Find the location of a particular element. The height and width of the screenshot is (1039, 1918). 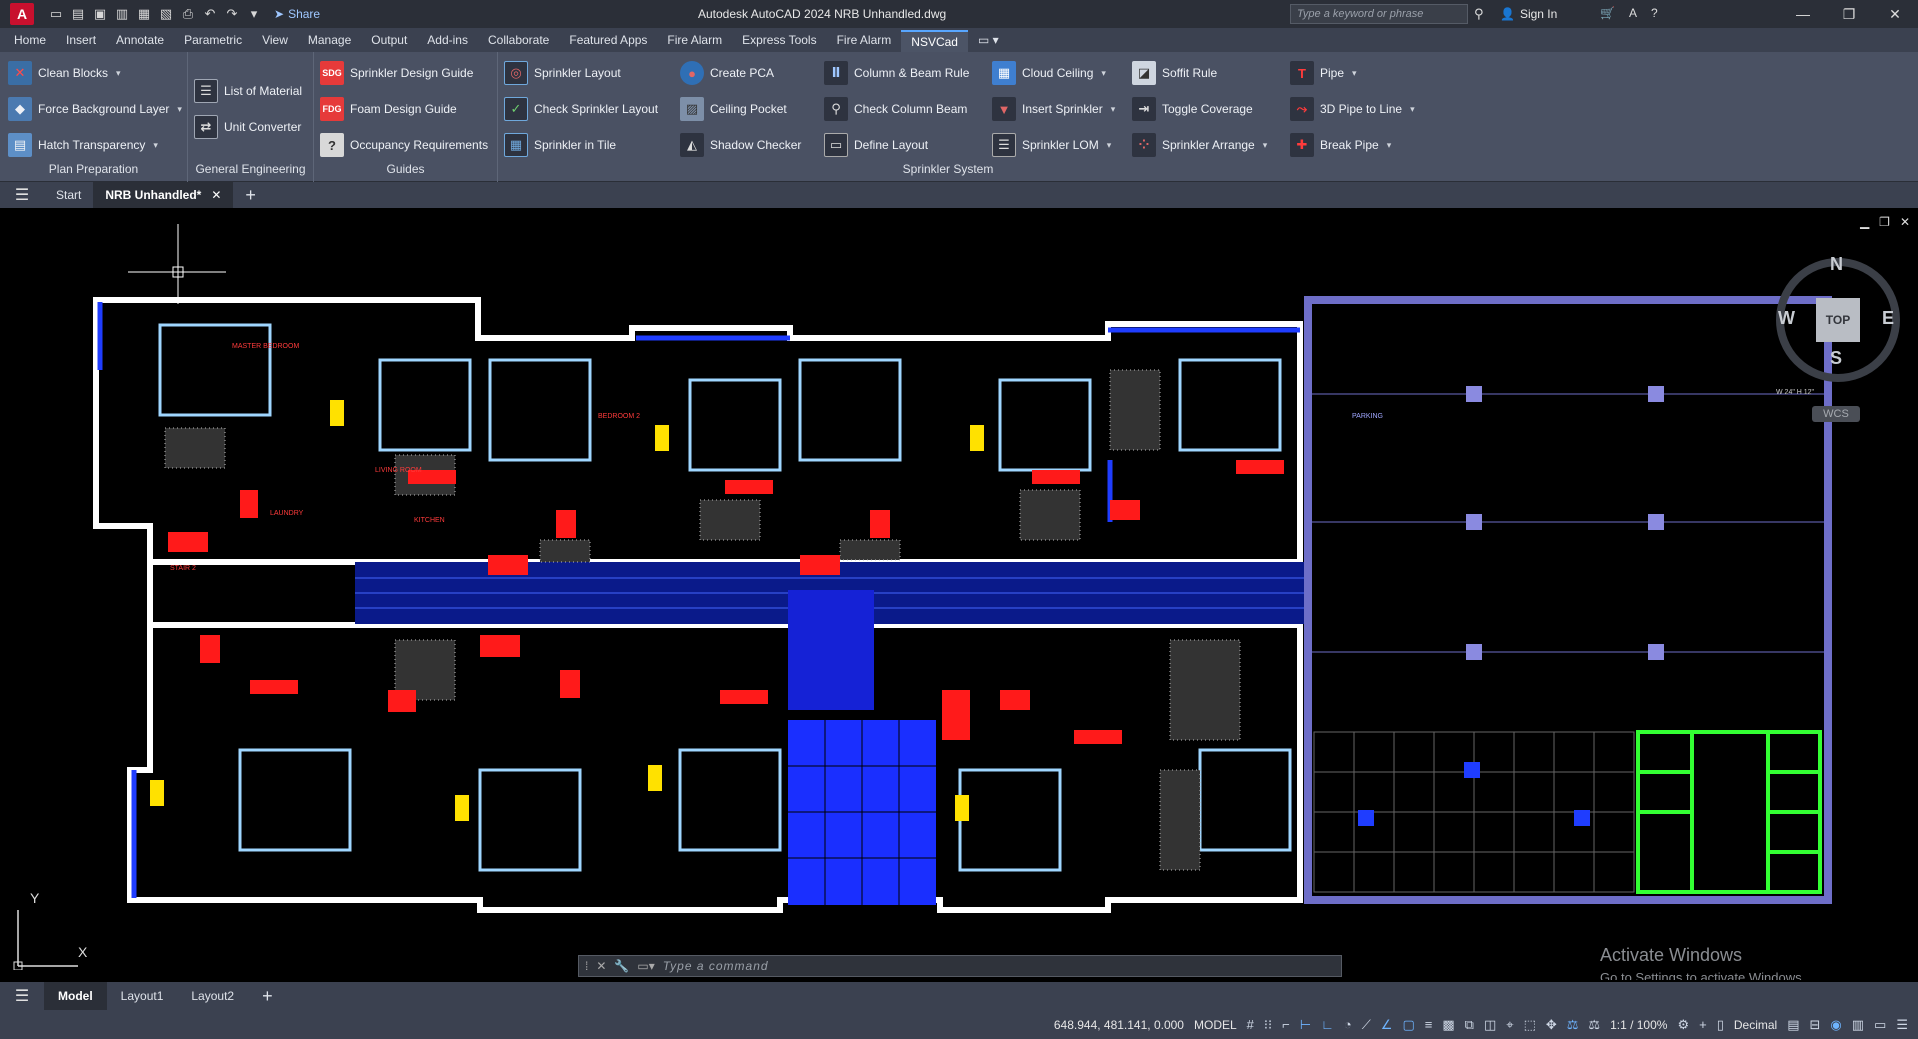

grid-icon: # is located at coordinates (1250, 1024).